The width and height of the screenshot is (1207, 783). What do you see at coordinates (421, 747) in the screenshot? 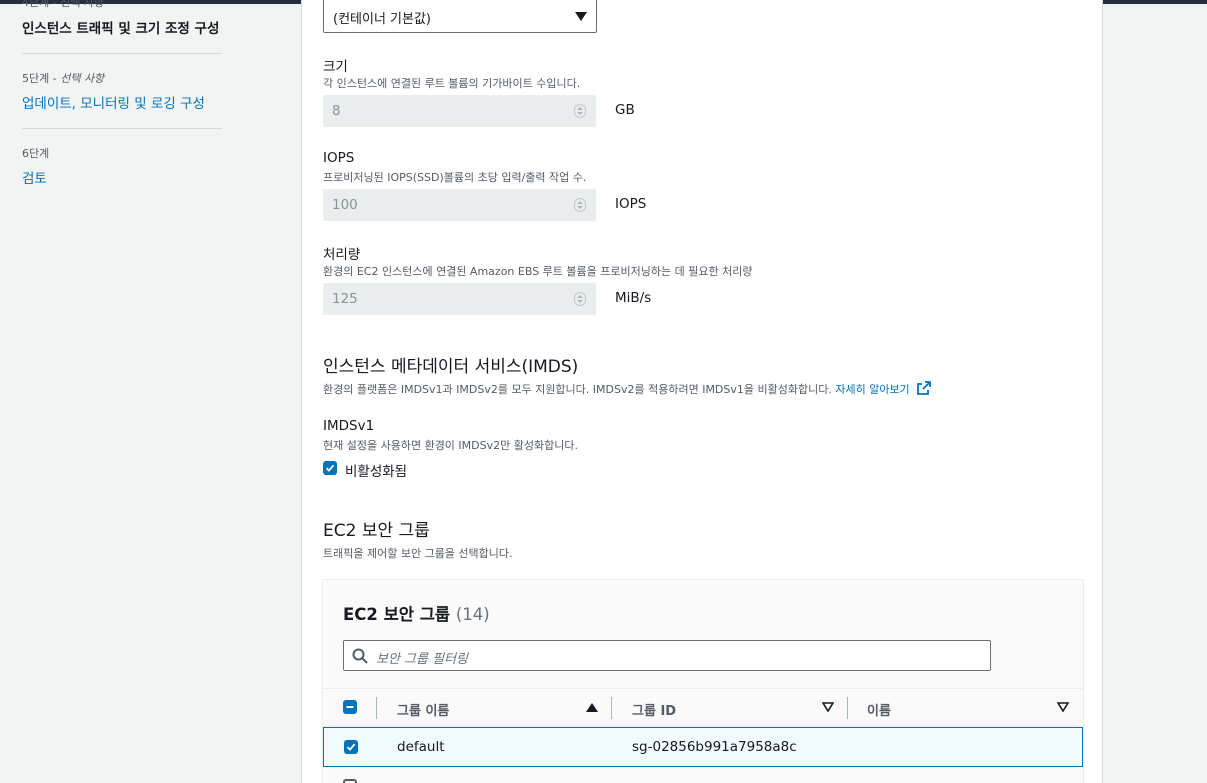
I see `cell-group-name: default` at bounding box center [421, 747].